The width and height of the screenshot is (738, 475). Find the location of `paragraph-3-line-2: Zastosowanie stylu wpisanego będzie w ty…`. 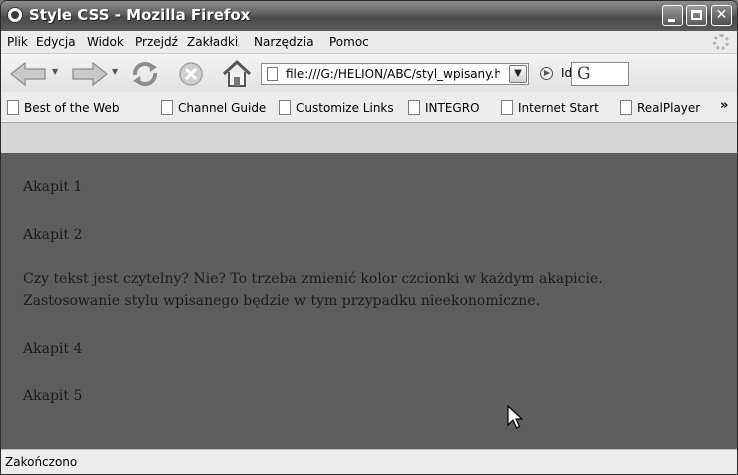

paragraph-3-line-2: Zastosowanie stylu wpisanego będzie w ty… is located at coordinates (282, 301).